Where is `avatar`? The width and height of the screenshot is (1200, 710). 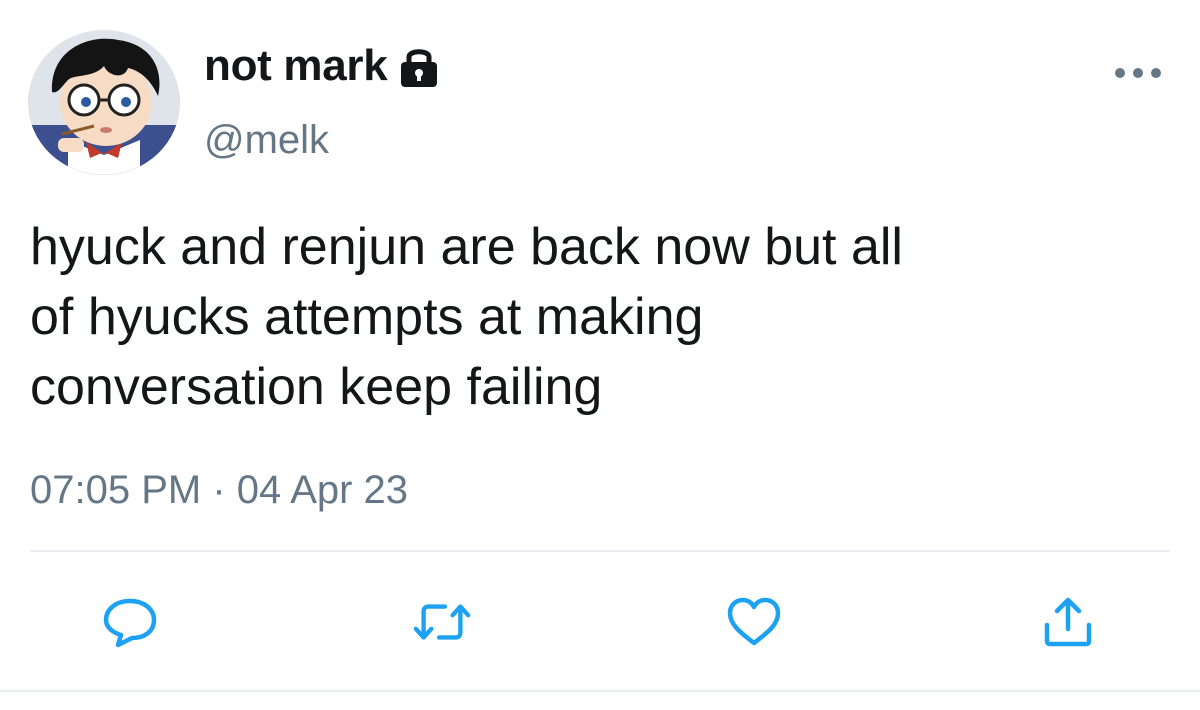
avatar is located at coordinates (104, 102).